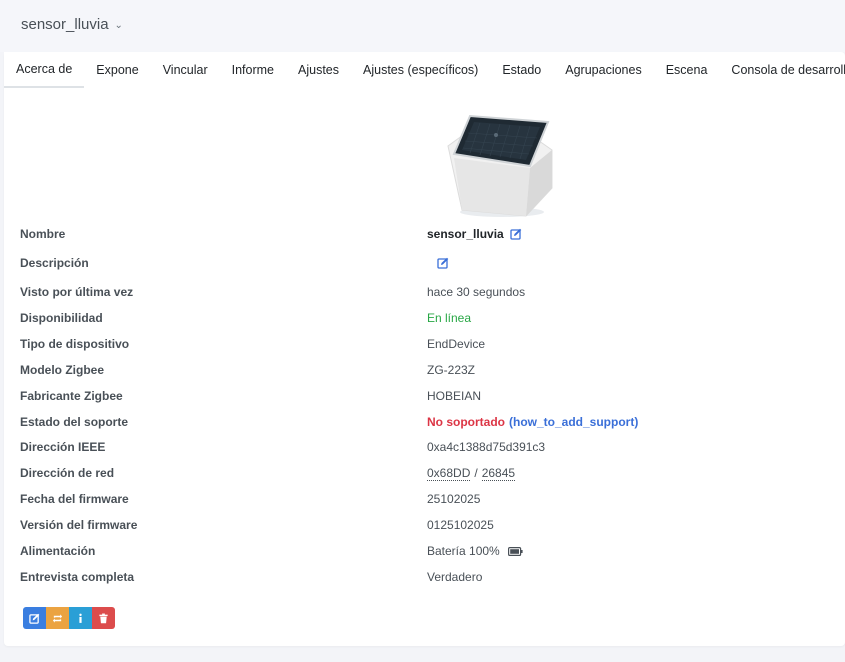 The height and width of the screenshot is (662, 845). I want to click on tab-about: Acerca de, so click(44, 70).